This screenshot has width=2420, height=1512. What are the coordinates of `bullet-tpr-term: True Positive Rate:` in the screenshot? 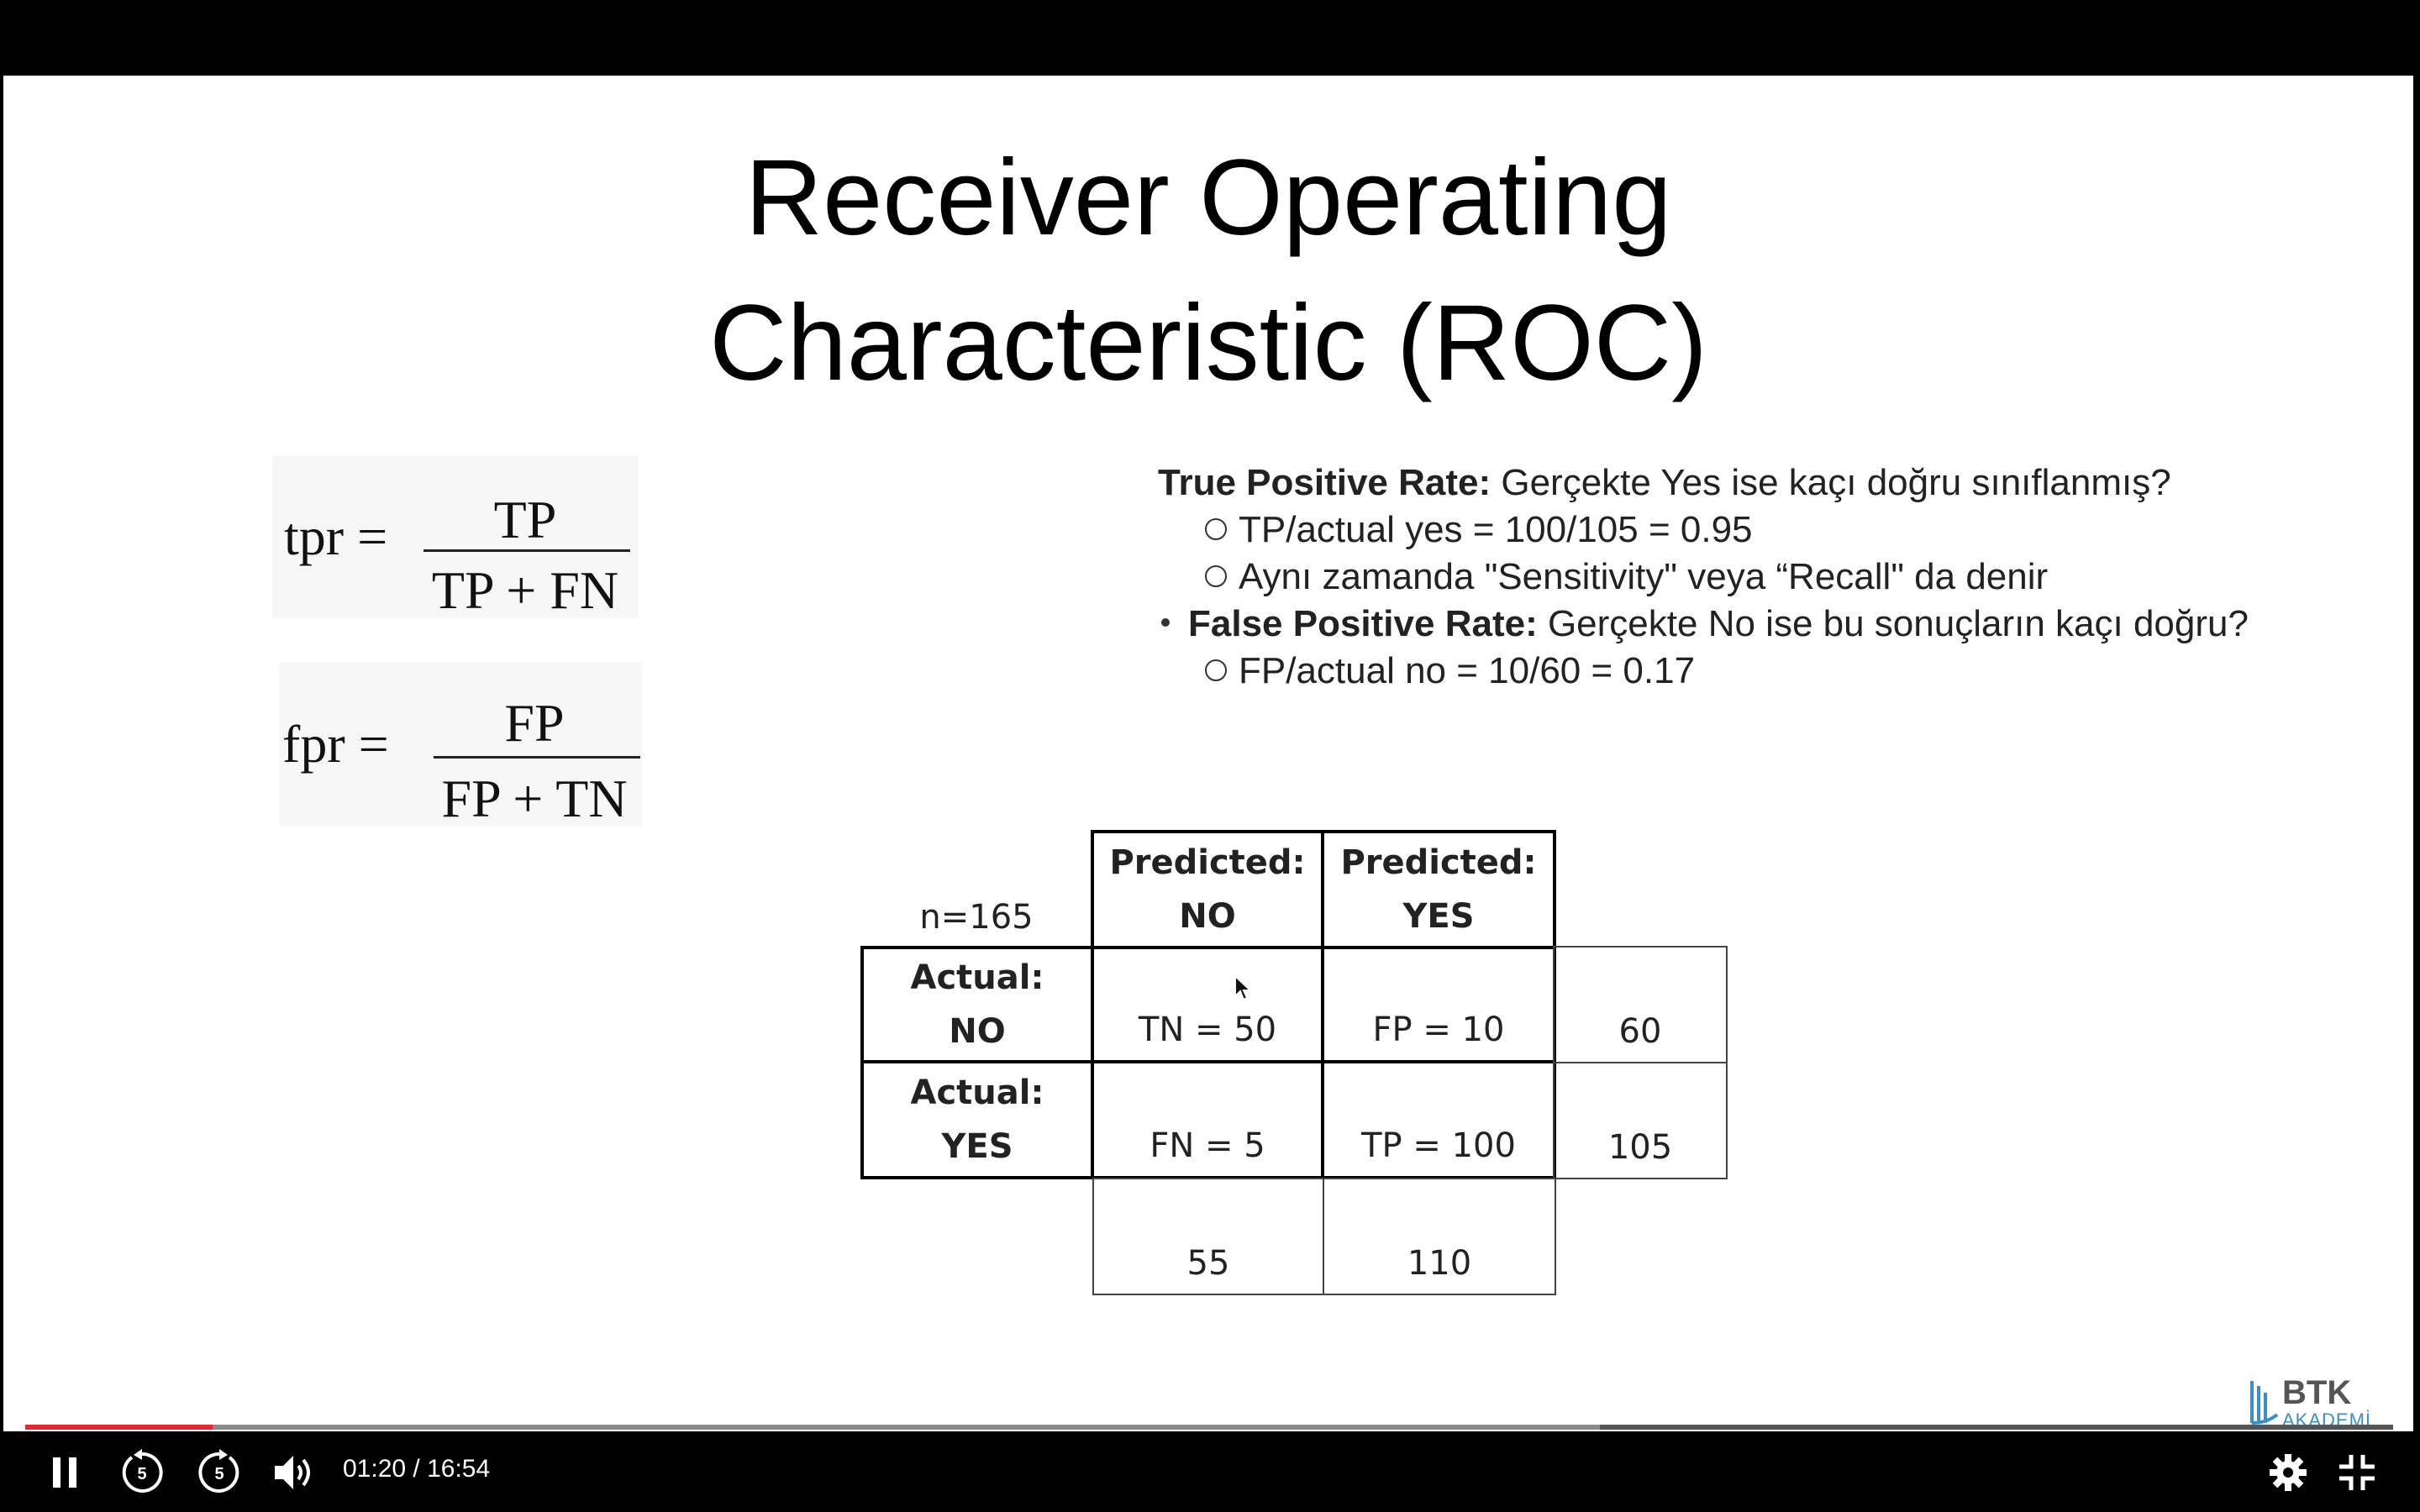 It's located at (1324, 482).